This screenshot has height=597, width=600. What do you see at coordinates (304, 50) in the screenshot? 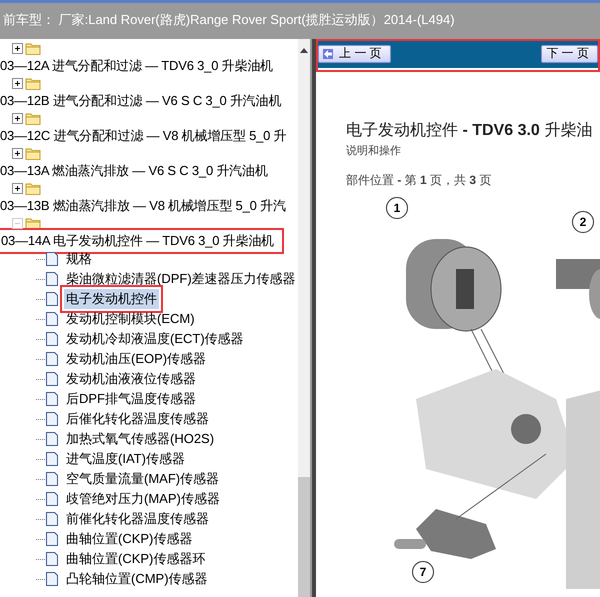
I see `scroll-up-icon` at bounding box center [304, 50].